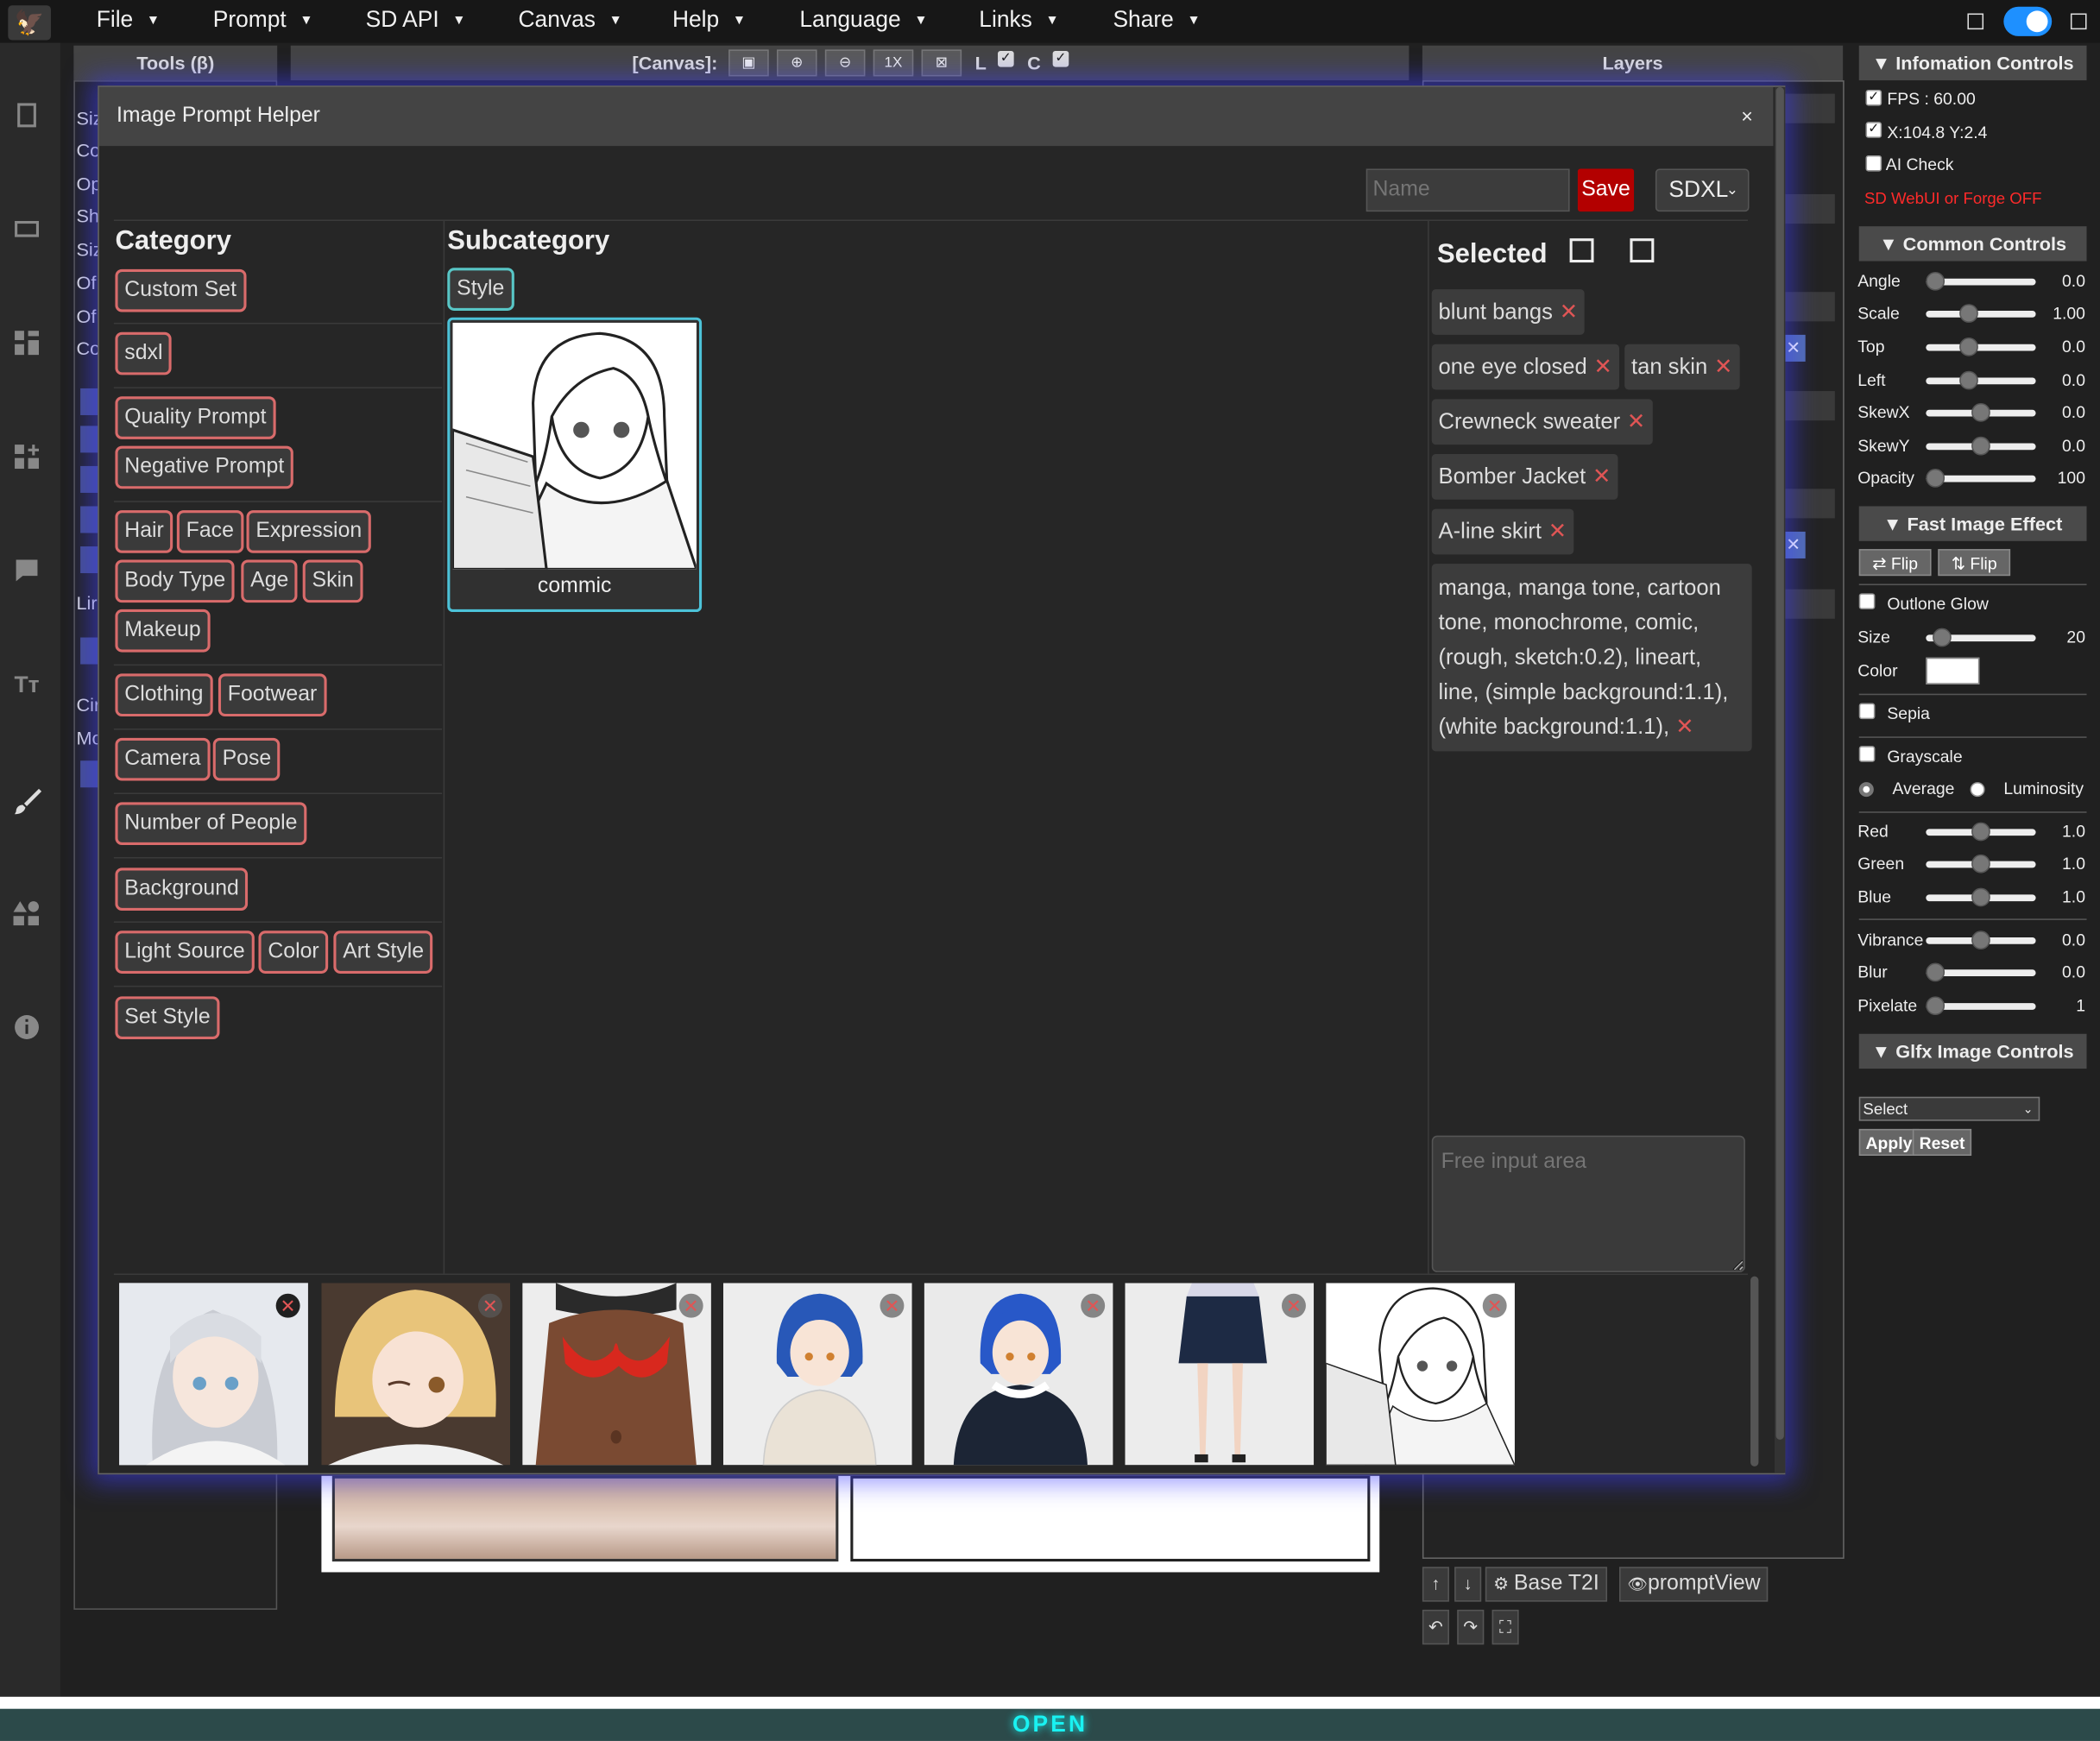  What do you see at coordinates (936, 117) in the screenshot?
I see `modal-titlebar` at bounding box center [936, 117].